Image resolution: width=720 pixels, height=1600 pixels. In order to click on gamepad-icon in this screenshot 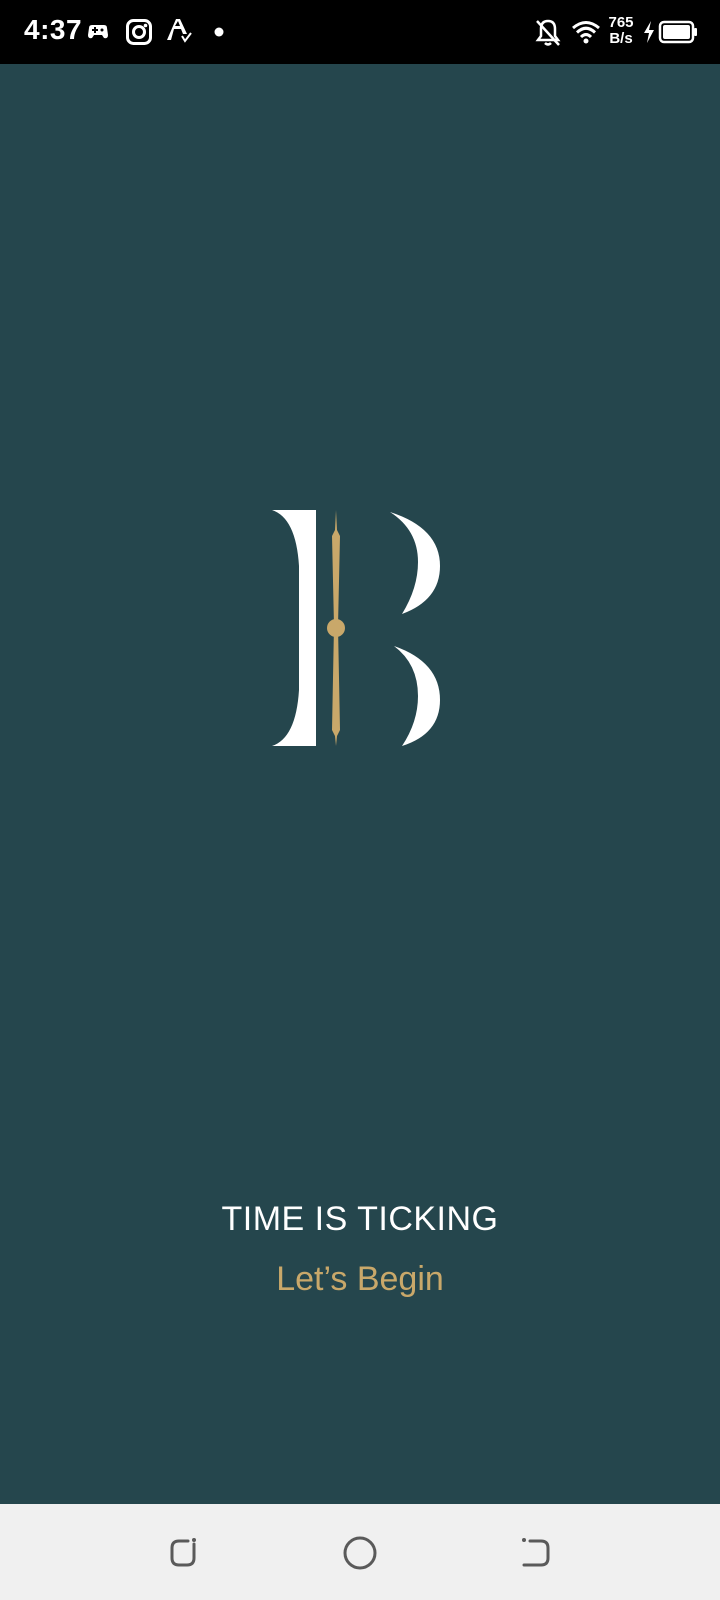, I will do `click(98, 32)`.